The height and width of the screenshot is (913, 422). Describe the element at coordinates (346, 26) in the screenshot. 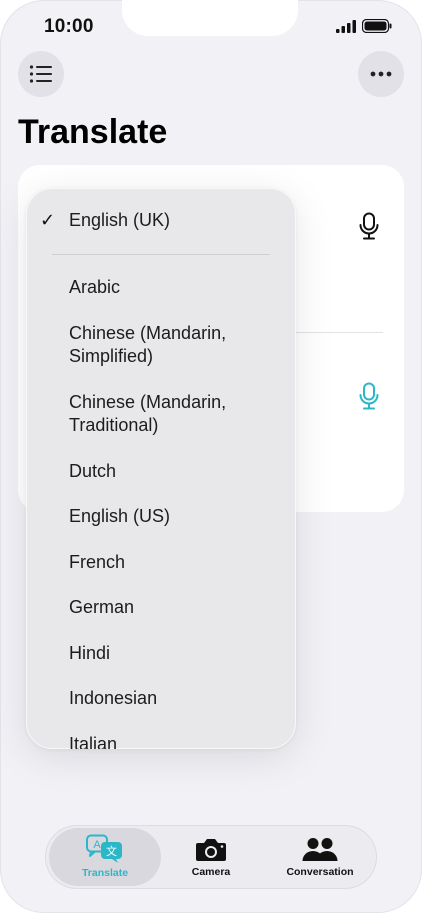

I see `signal-icon` at that location.